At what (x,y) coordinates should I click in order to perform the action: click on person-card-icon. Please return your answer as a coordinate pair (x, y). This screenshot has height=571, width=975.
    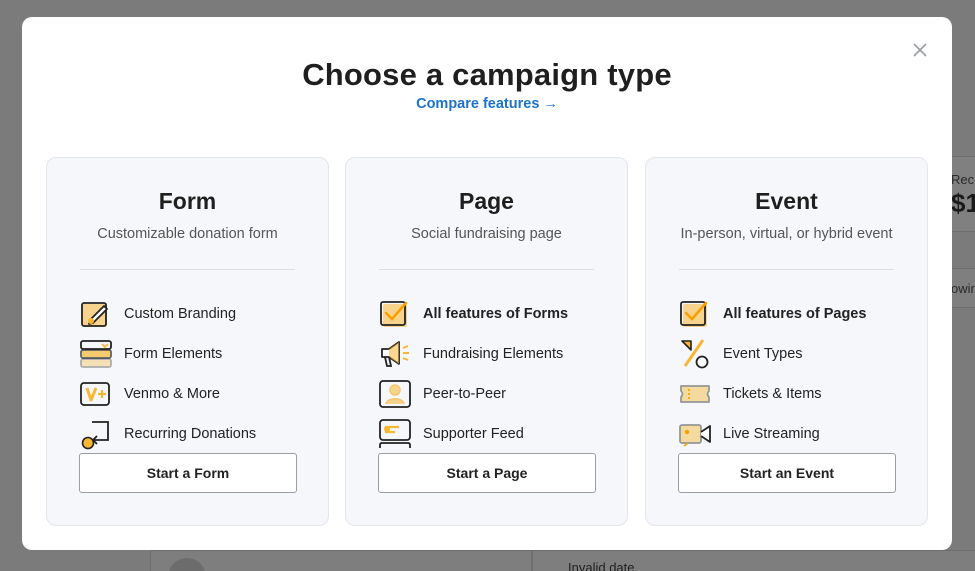
    Looking at the image, I should click on (395, 394).